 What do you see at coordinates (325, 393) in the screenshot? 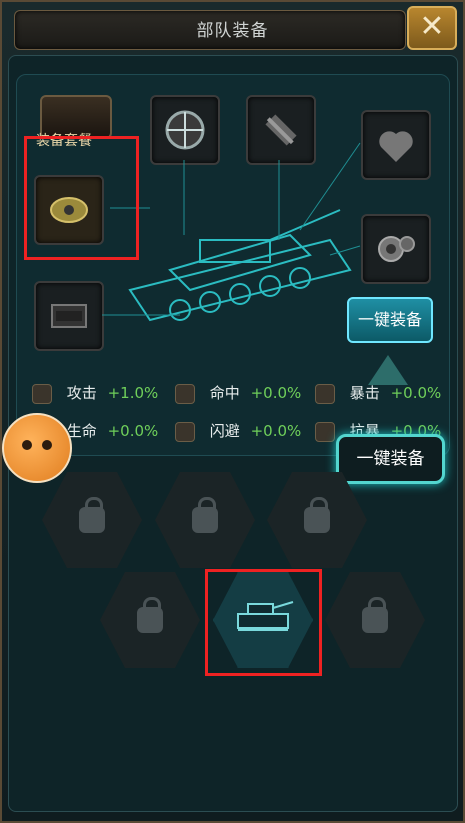
I see `crit-icon` at bounding box center [325, 393].